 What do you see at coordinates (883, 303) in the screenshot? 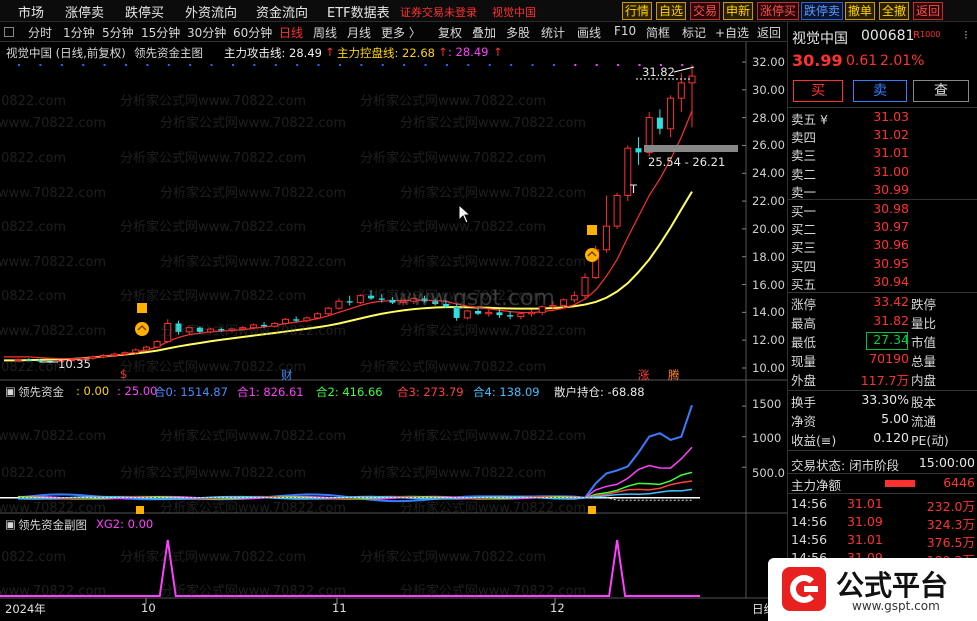
I see `stat-row: 涨停 33.42 跌停` at bounding box center [883, 303].